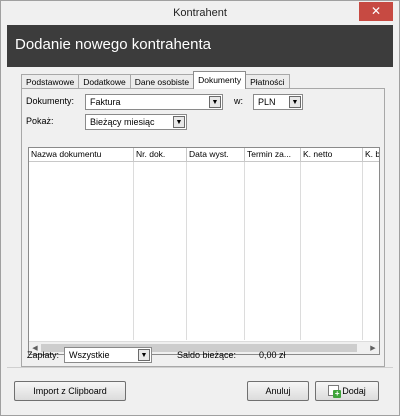 The width and height of the screenshot is (400, 416). I want to click on show-label: Pokaż:, so click(40, 121).